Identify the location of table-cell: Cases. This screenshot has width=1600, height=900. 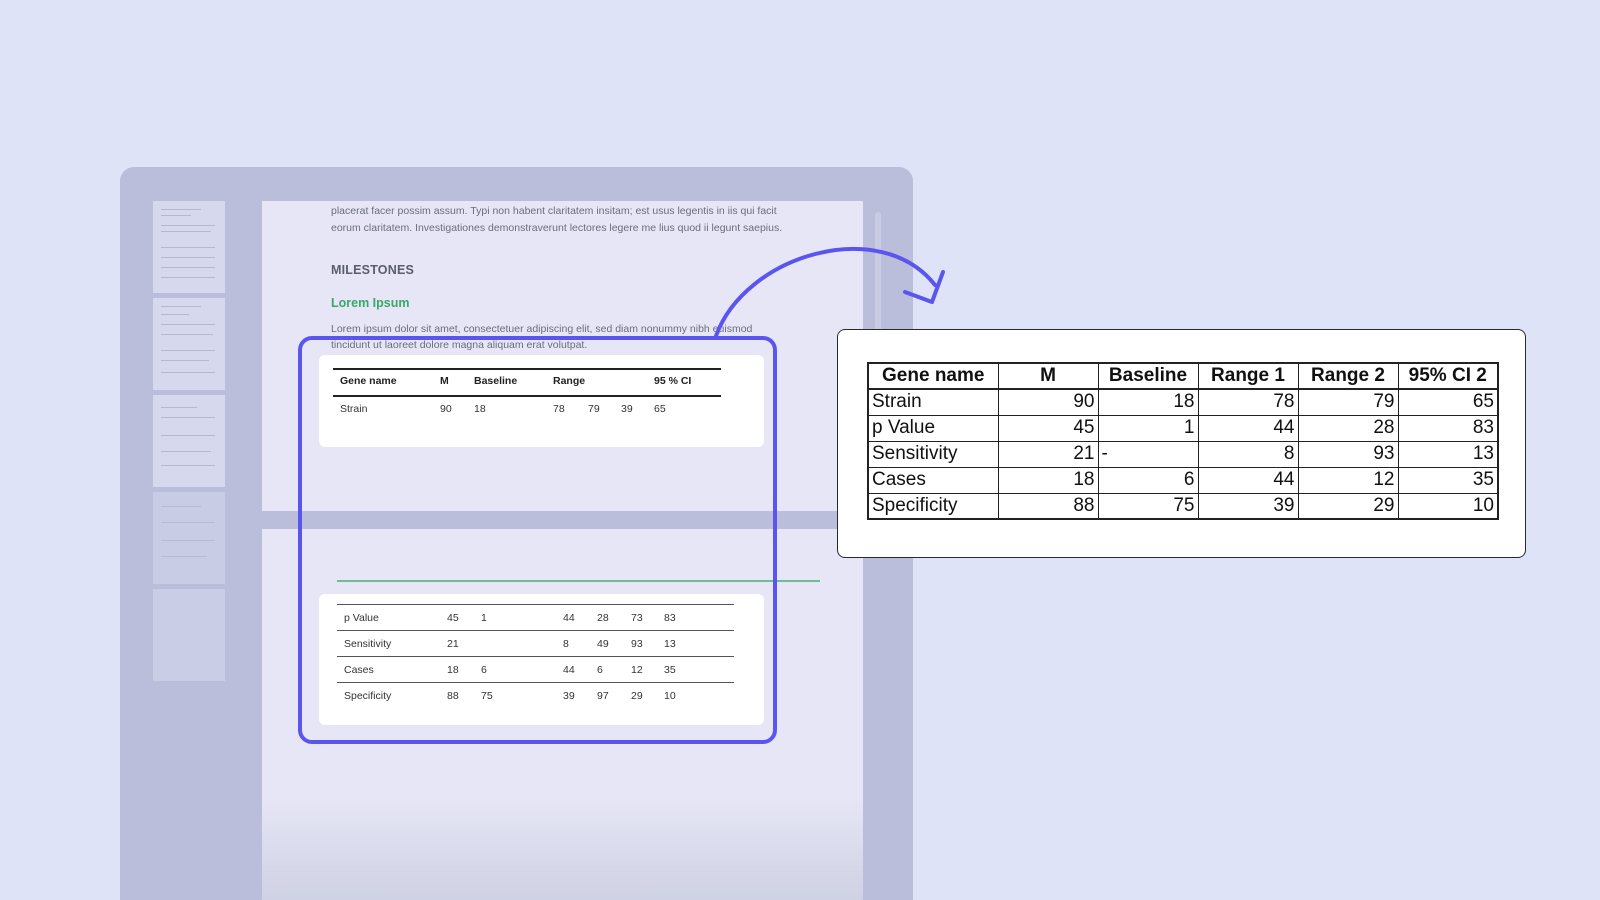
(933, 480).